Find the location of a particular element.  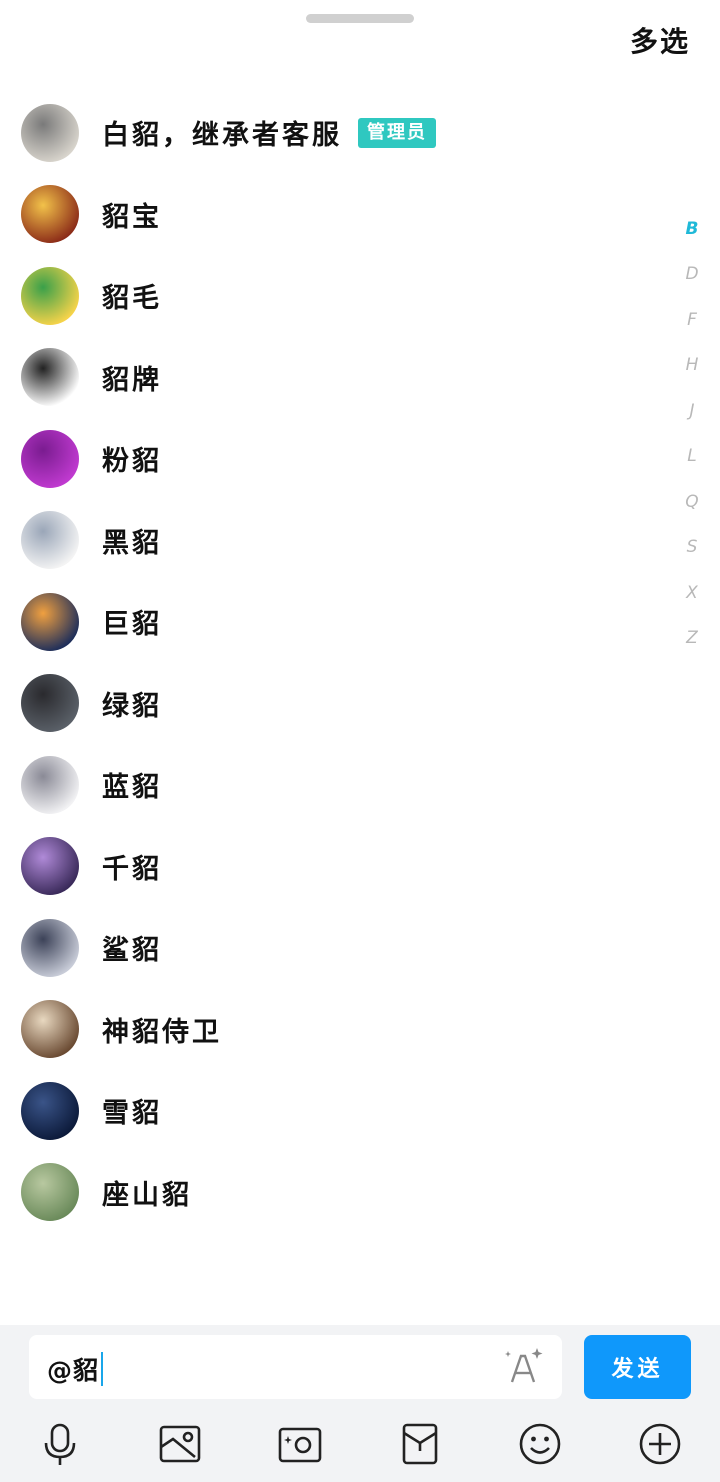

member-name: 粉貂 is located at coordinates (132, 462).